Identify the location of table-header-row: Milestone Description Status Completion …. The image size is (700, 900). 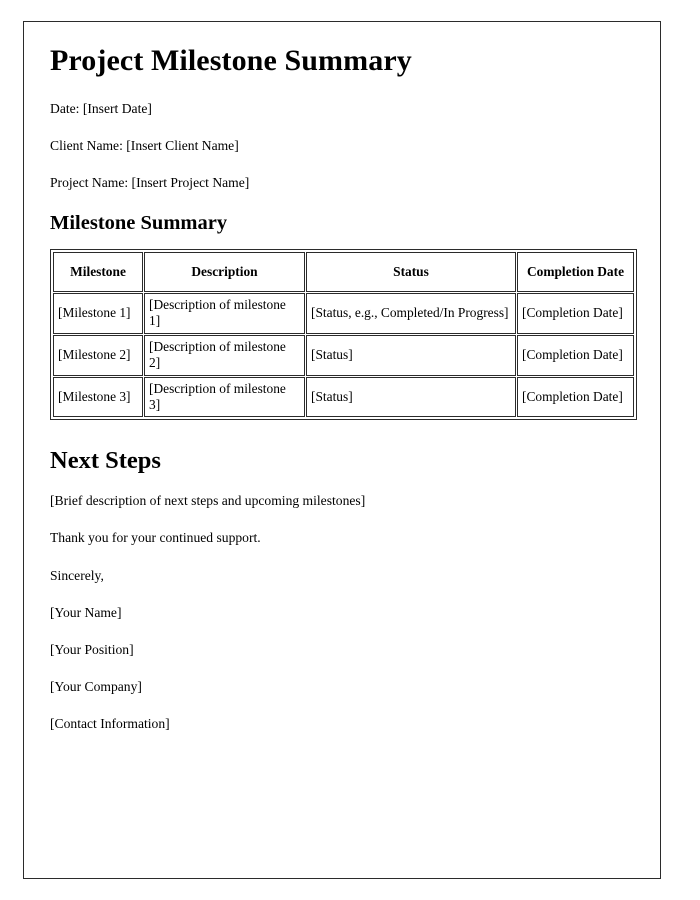
(343, 272).